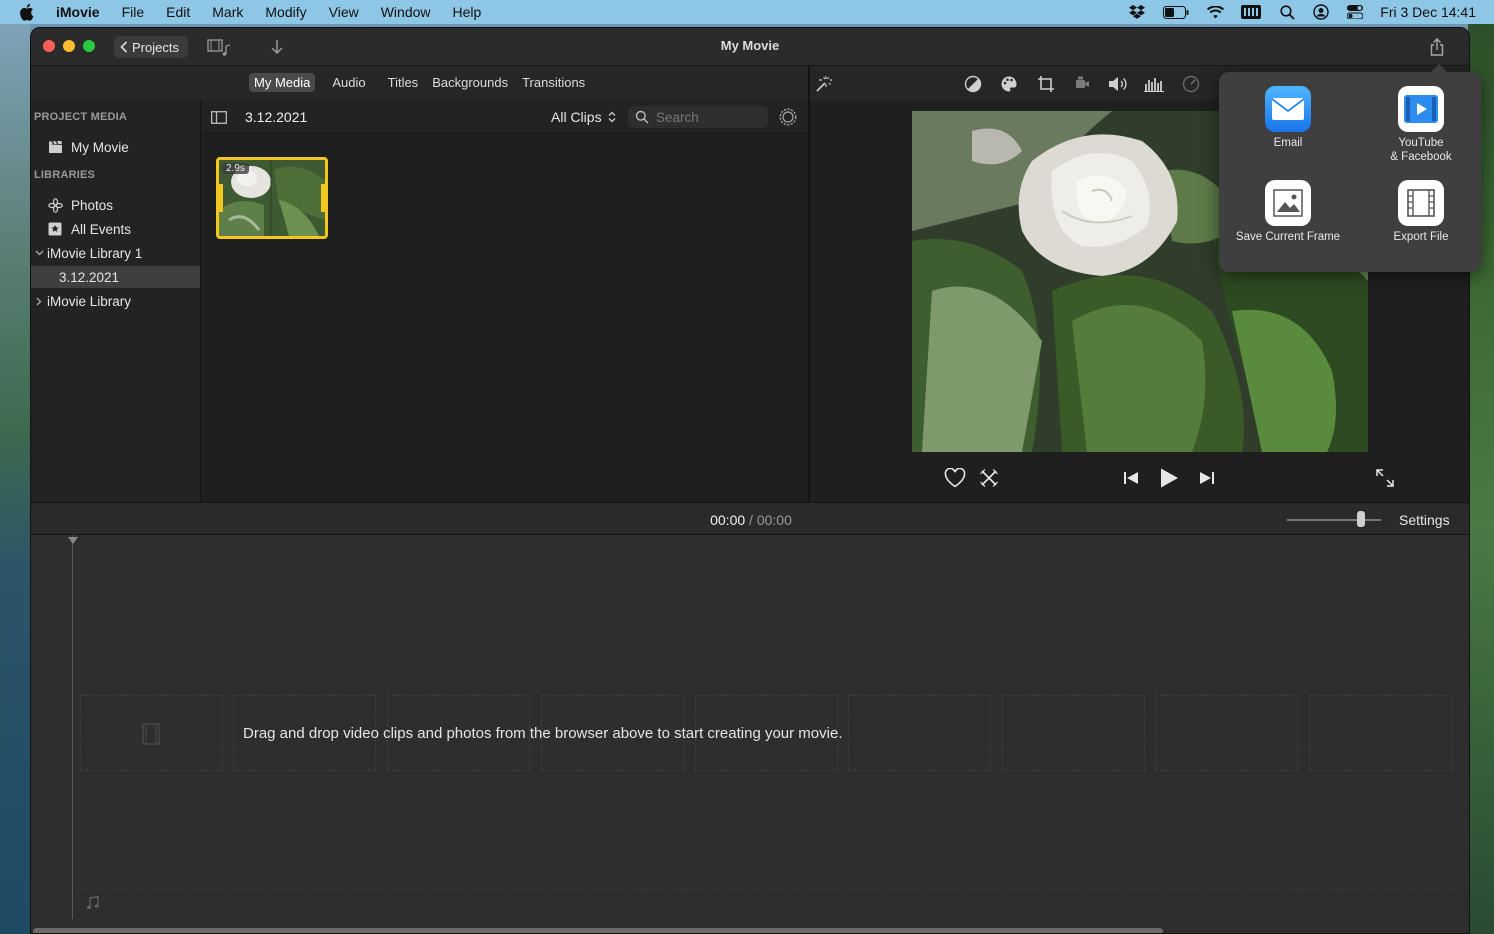  What do you see at coordinates (403, 82) in the screenshot?
I see `tab-titles: Titles` at bounding box center [403, 82].